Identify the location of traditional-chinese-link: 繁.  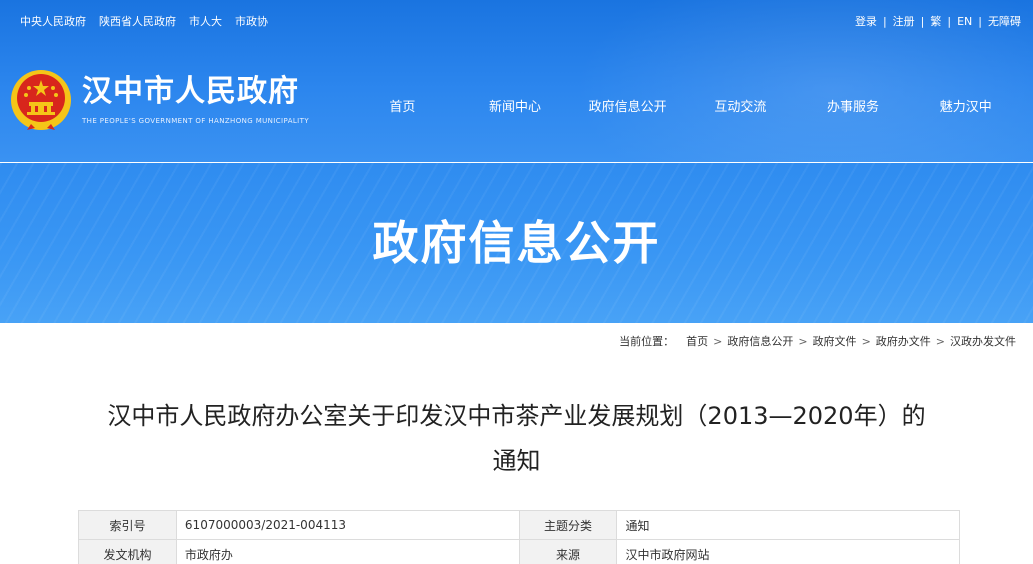
(935, 21).